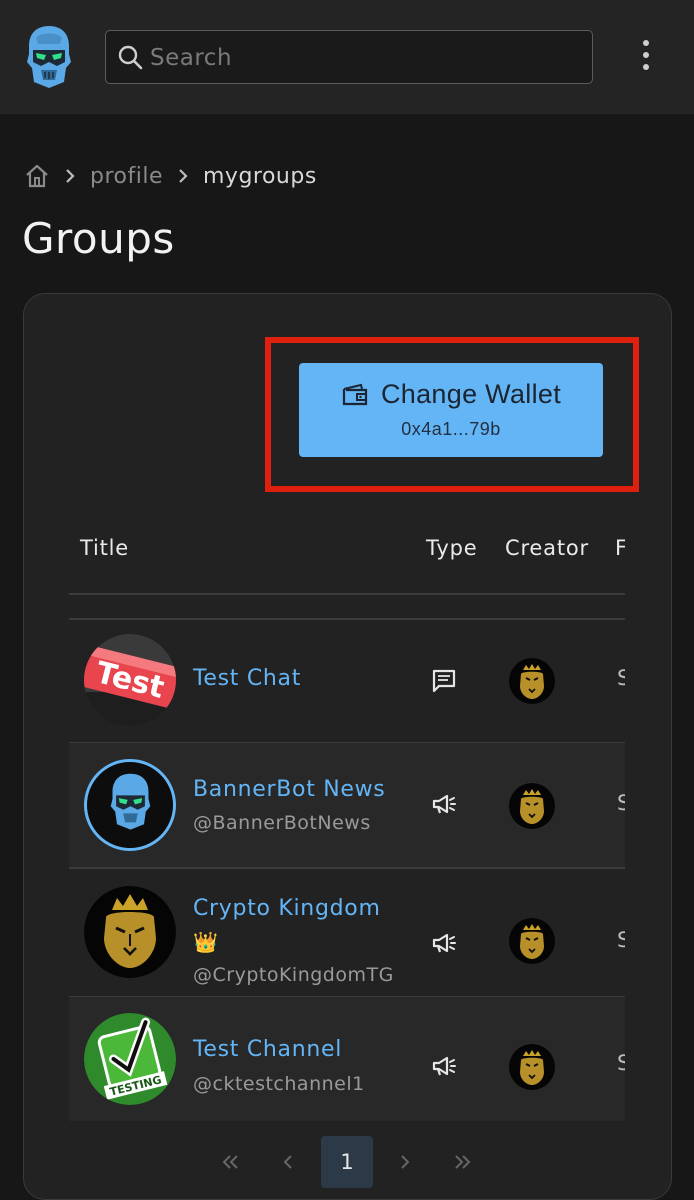  What do you see at coordinates (205, 942) in the screenshot?
I see `crown-emoji: 👑` at bounding box center [205, 942].